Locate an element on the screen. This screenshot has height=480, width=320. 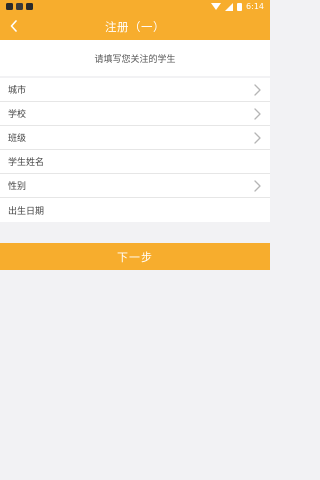
system-icons: 6:14 is located at coordinates (237, 6).